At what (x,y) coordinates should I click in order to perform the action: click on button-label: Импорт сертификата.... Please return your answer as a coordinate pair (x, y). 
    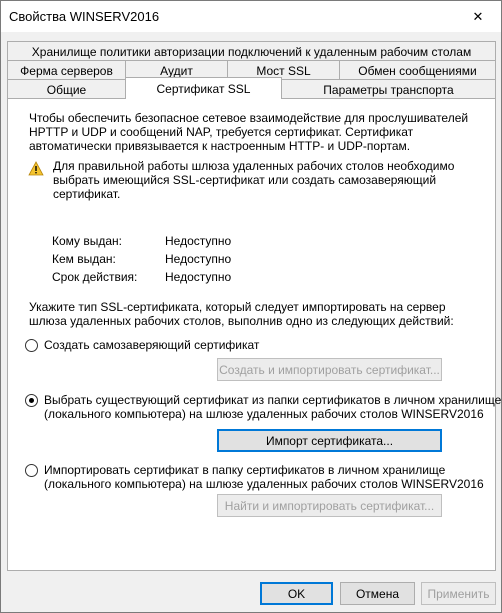
    Looking at the image, I should click on (329, 440).